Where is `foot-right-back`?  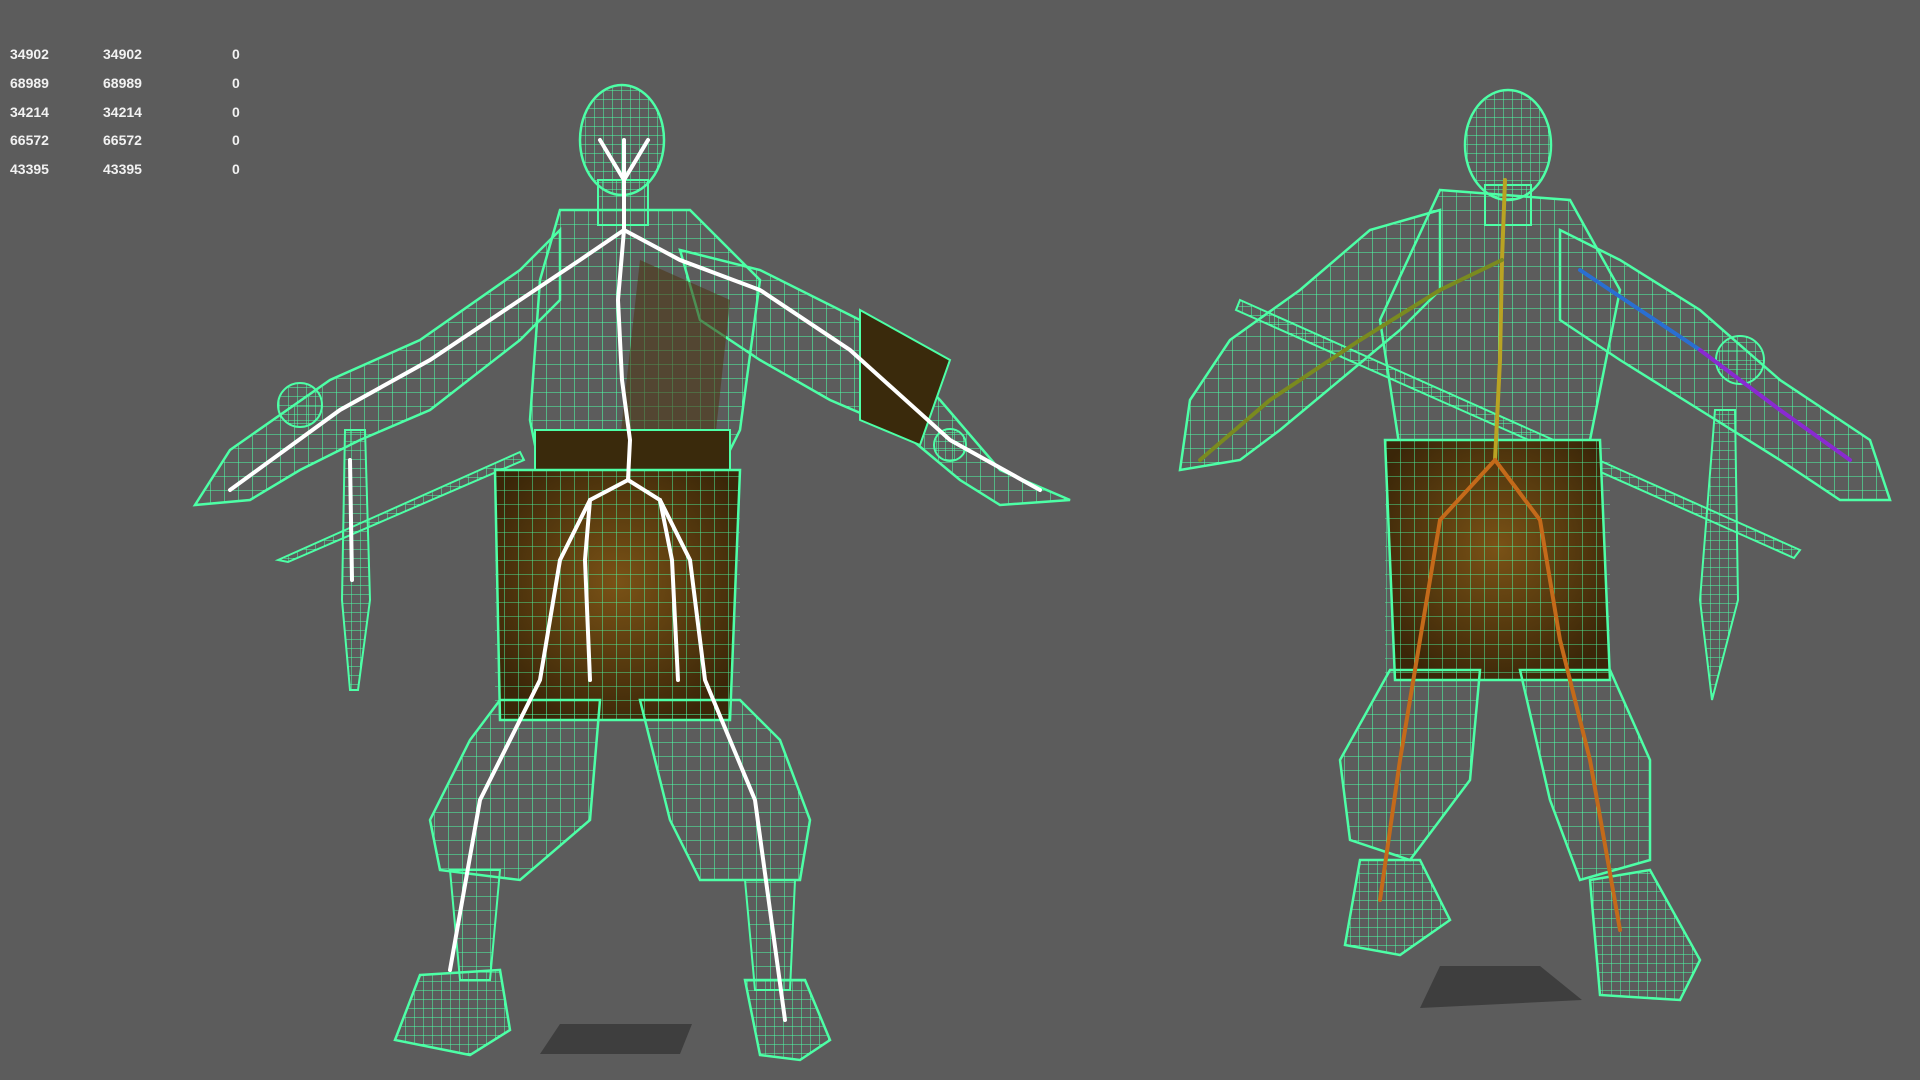 foot-right-back is located at coordinates (1645, 935).